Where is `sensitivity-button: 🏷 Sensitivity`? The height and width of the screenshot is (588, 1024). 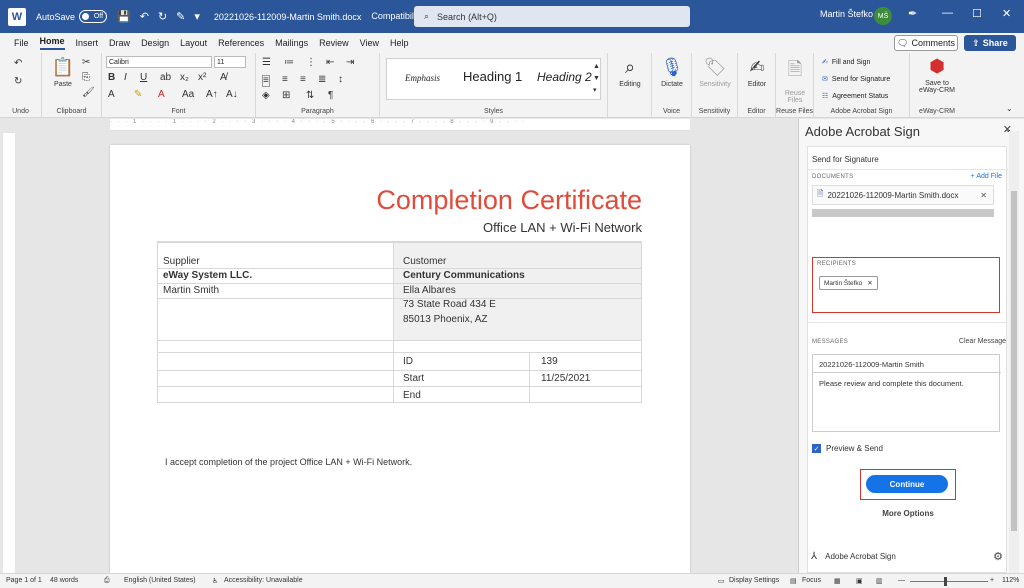 sensitivity-button: 🏷 Sensitivity is located at coordinates (715, 72).